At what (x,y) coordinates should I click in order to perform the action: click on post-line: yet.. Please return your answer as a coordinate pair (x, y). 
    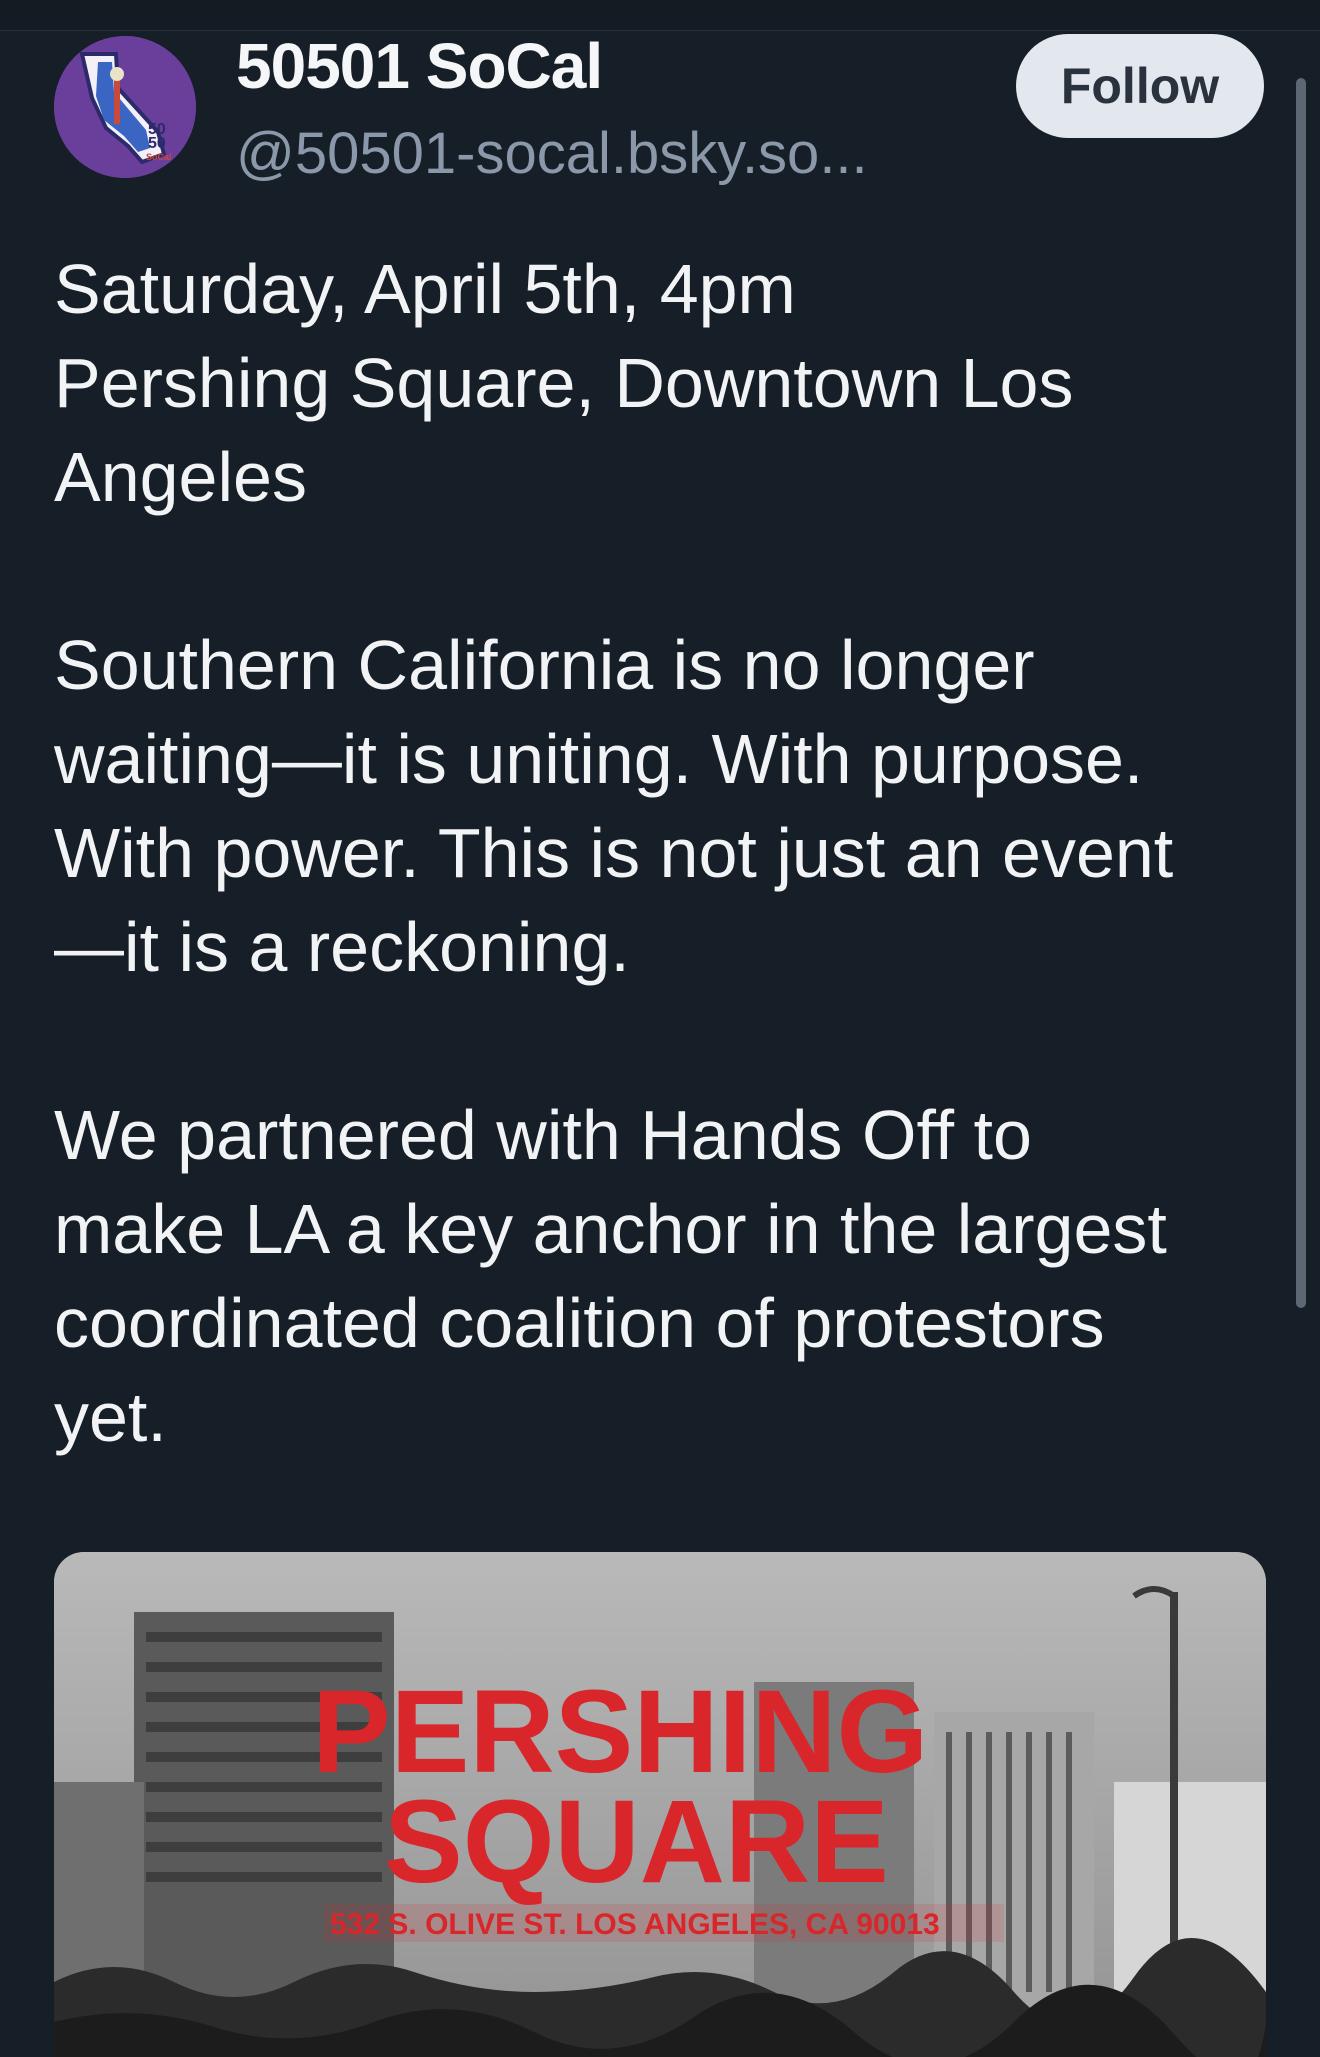
    Looking at the image, I should click on (110, 1417).